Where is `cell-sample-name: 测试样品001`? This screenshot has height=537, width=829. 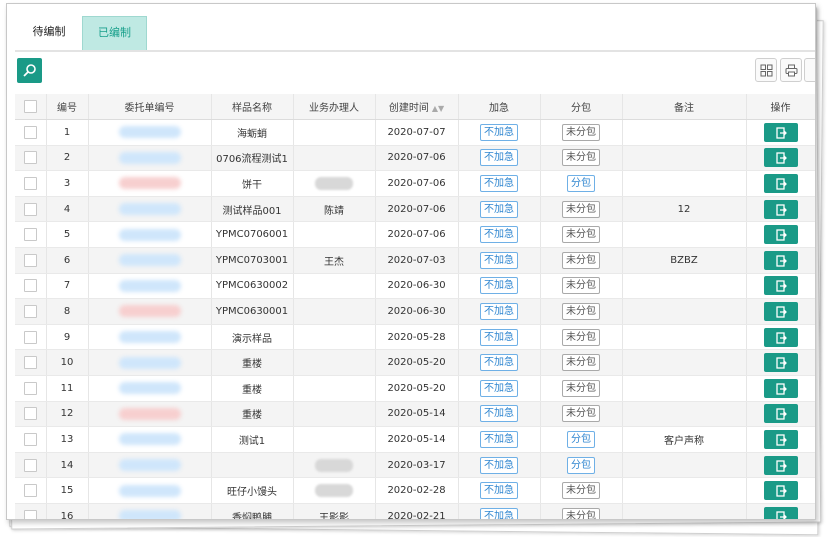
cell-sample-name: 测试样品001 is located at coordinates (252, 209).